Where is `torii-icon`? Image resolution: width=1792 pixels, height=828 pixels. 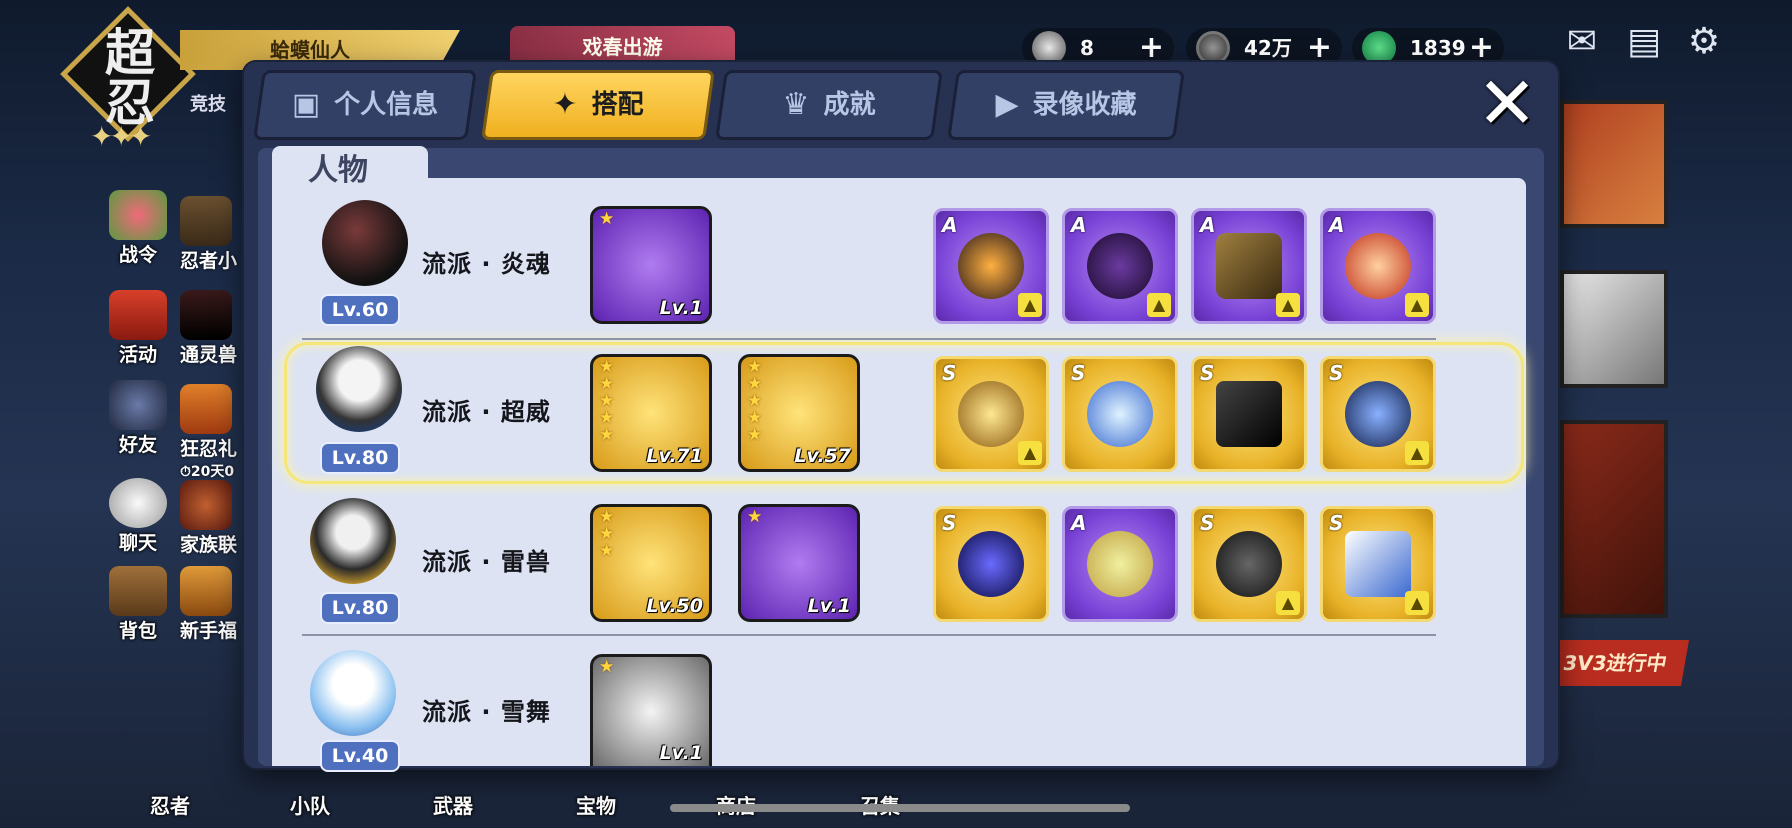
torii-icon is located at coordinates (138, 315).